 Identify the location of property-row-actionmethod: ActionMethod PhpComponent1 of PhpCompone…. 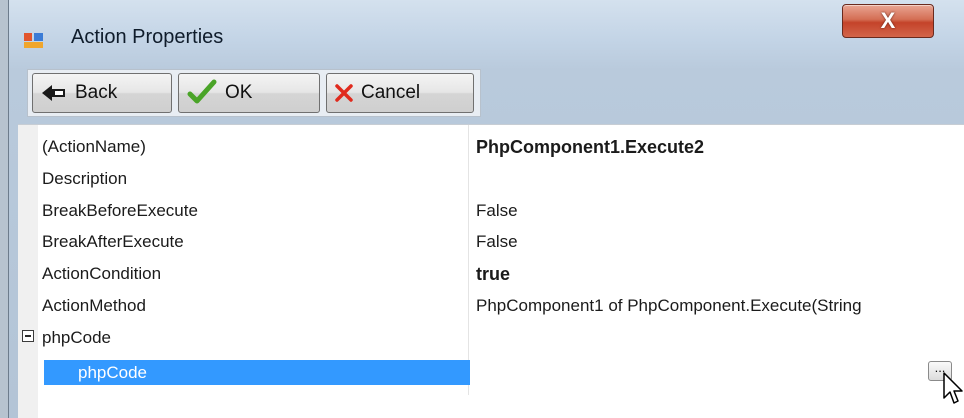
(491, 306).